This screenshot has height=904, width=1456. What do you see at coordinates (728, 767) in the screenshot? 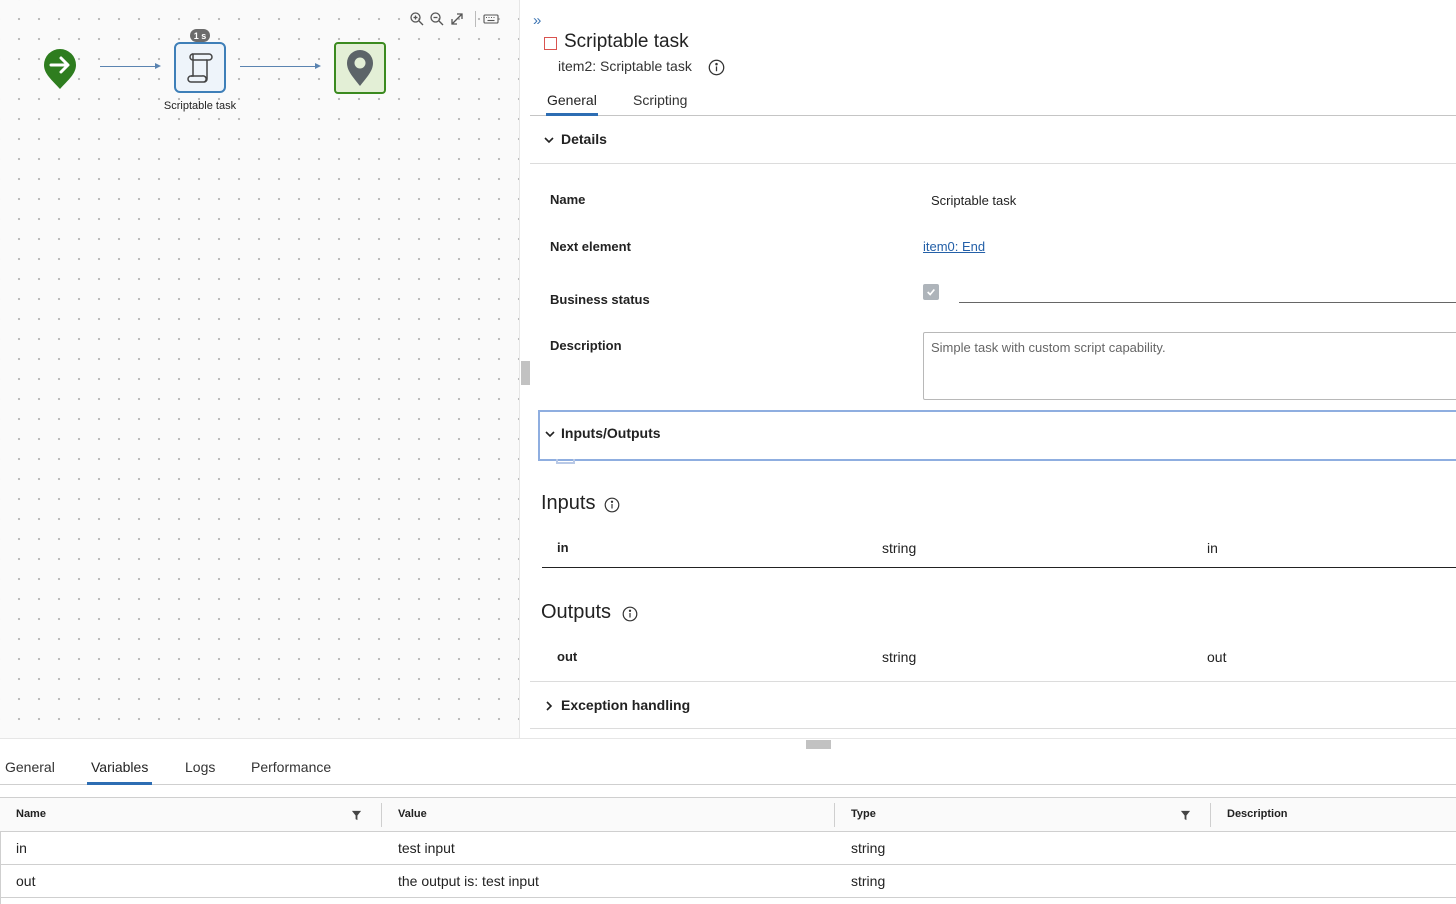
I see `bottom-tabs: General Variables Logs Performance` at bounding box center [728, 767].